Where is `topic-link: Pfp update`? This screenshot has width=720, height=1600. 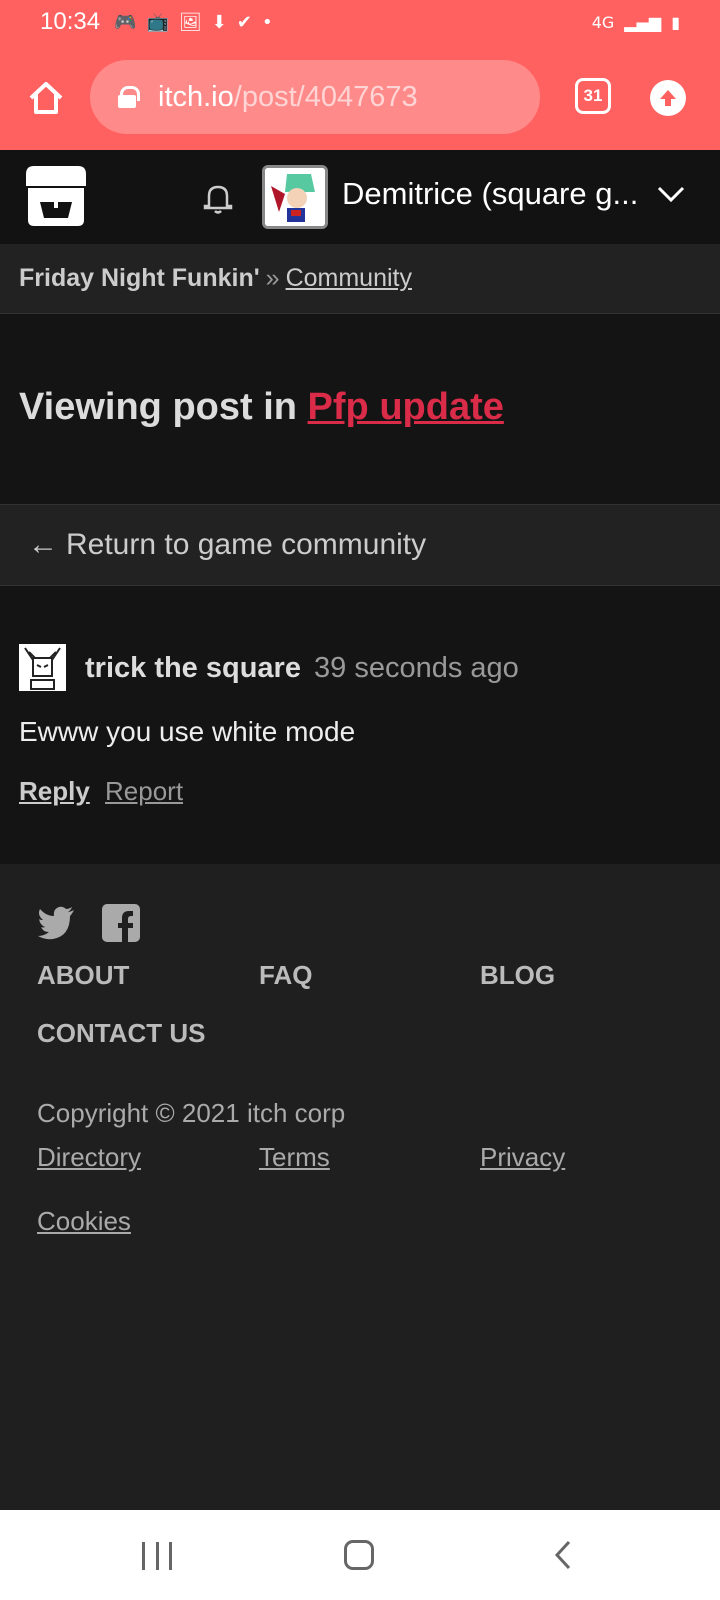 topic-link: Pfp update is located at coordinates (406, 407).